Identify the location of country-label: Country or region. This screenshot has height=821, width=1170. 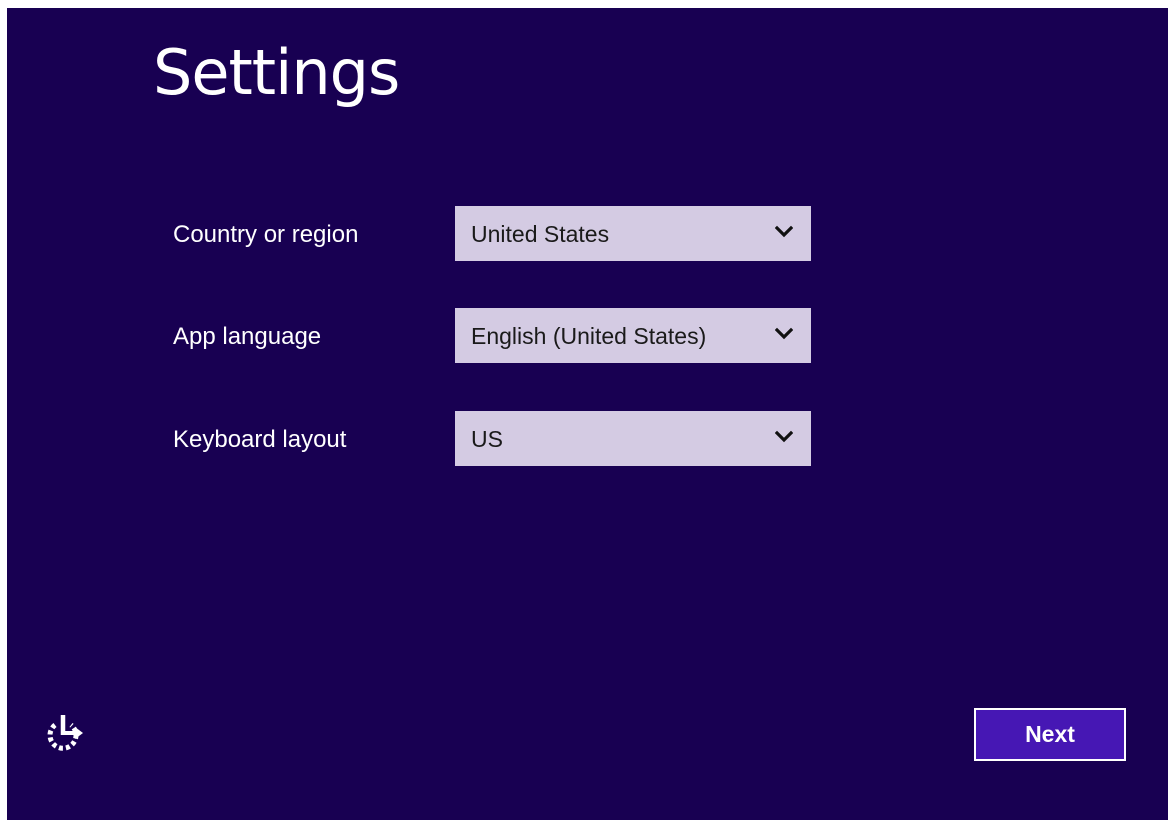
(266, 234).